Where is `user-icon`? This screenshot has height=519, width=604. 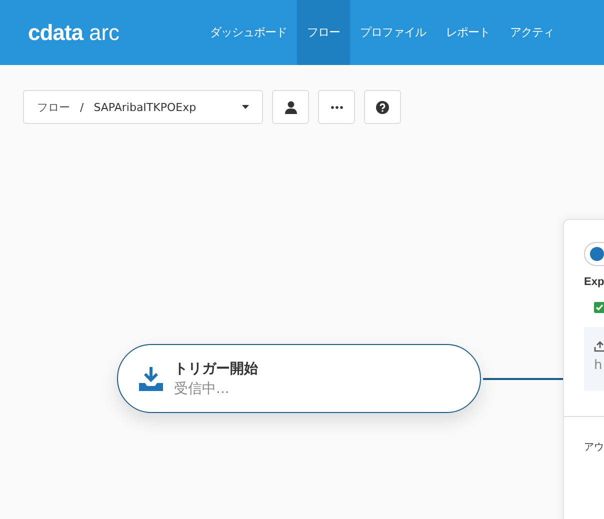 user-icon is located at coordinates (290, 107).